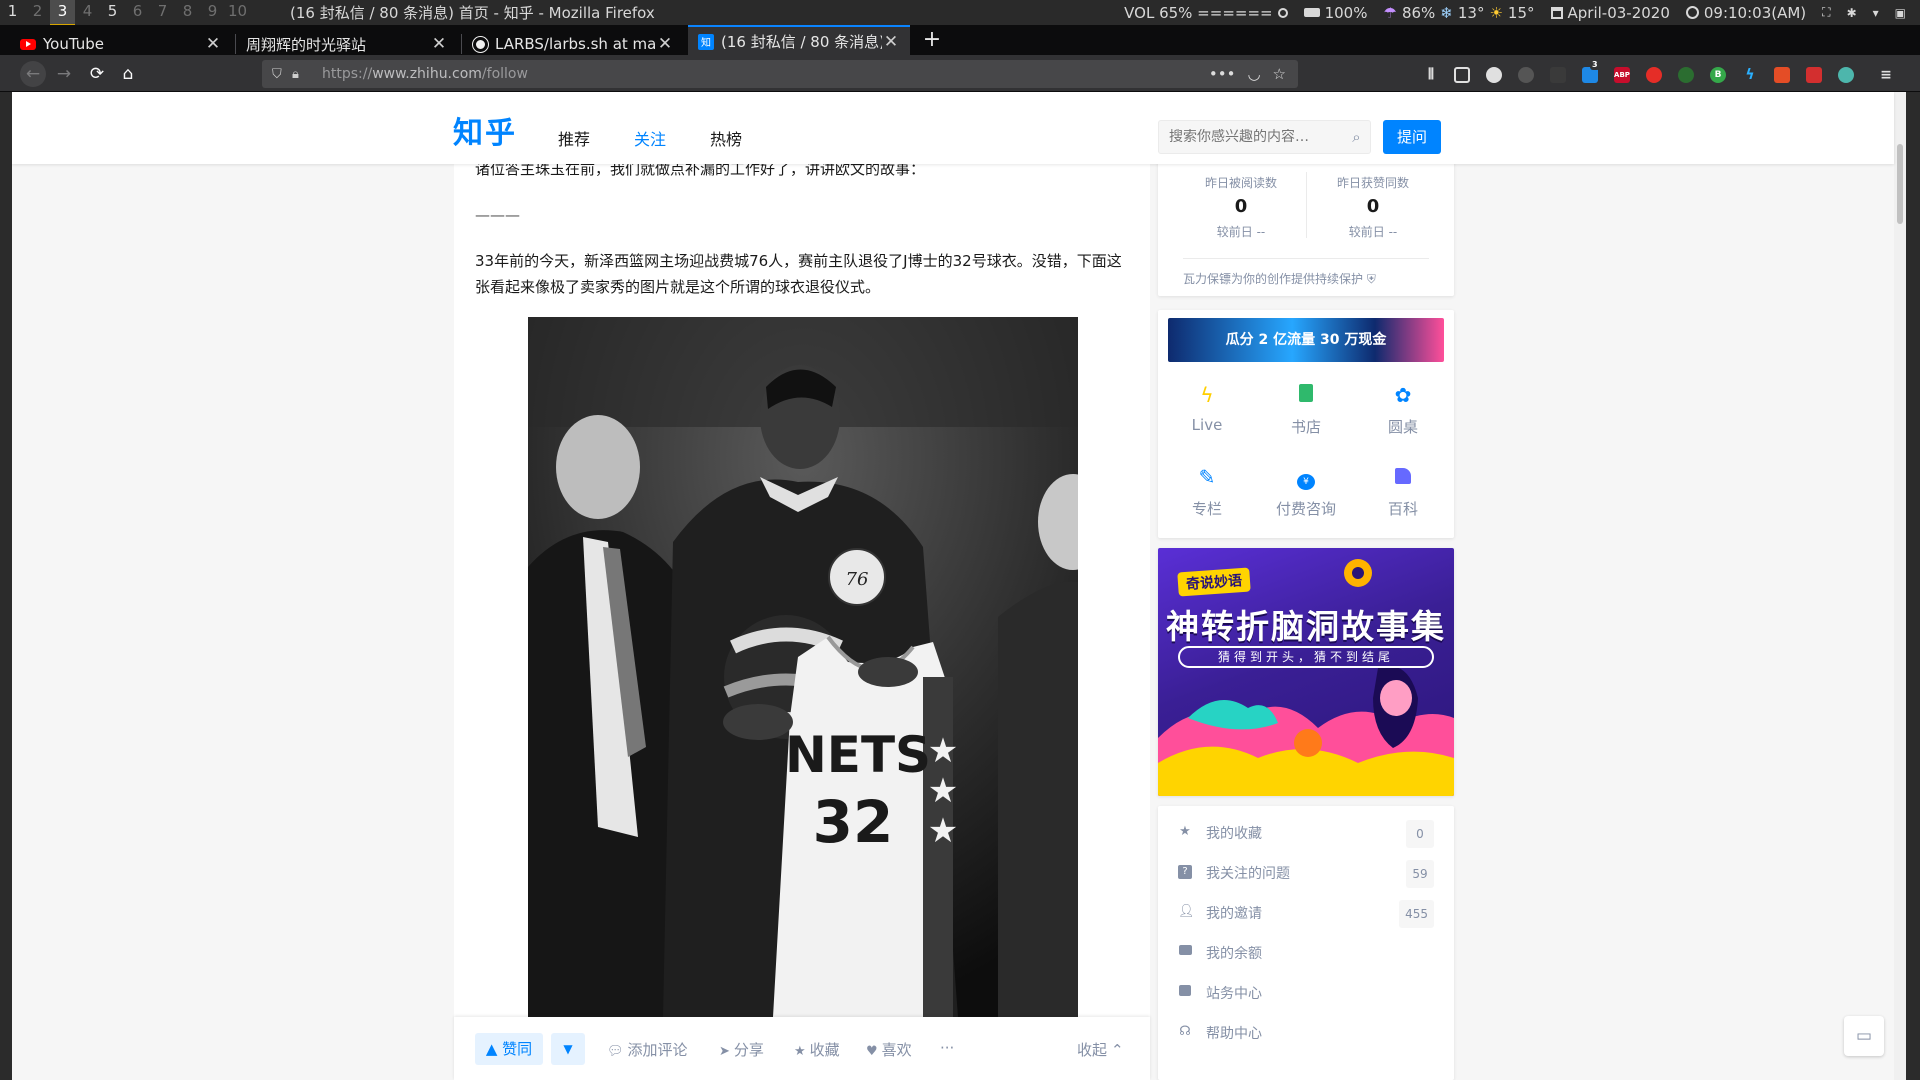 Image resolution: width=1920 pixels, height=1080 pixels. What do you see at coordinates (1253, 74) in the screenshot?
I see `pocket-icon: ◡` at bounding box center [1253, 74].